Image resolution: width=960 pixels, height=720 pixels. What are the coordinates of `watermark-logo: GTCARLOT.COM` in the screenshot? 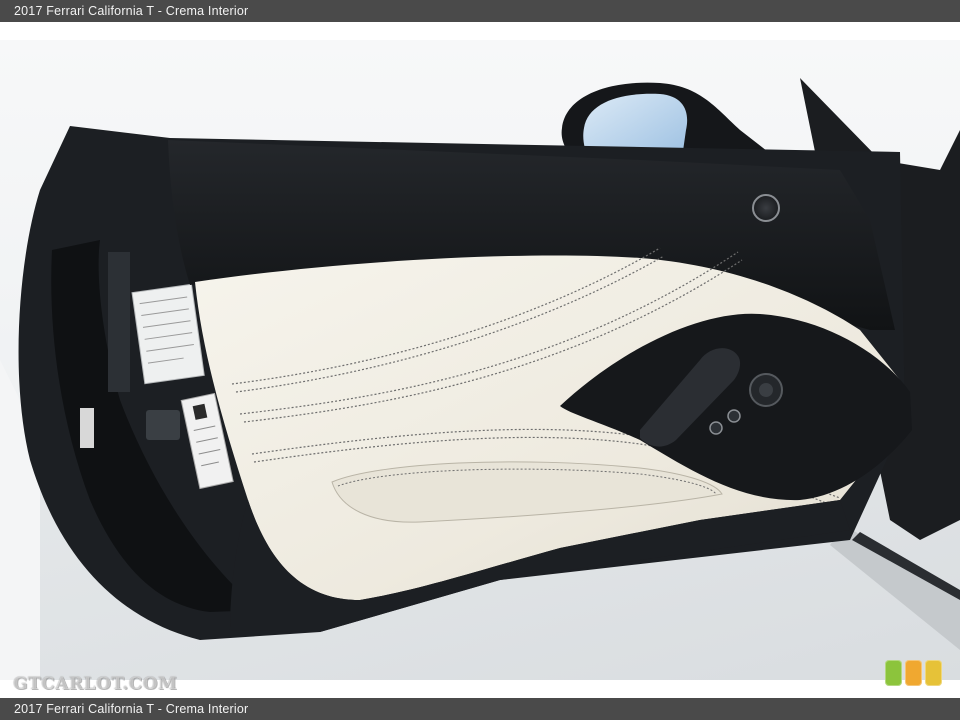 It's located at (95, 684).